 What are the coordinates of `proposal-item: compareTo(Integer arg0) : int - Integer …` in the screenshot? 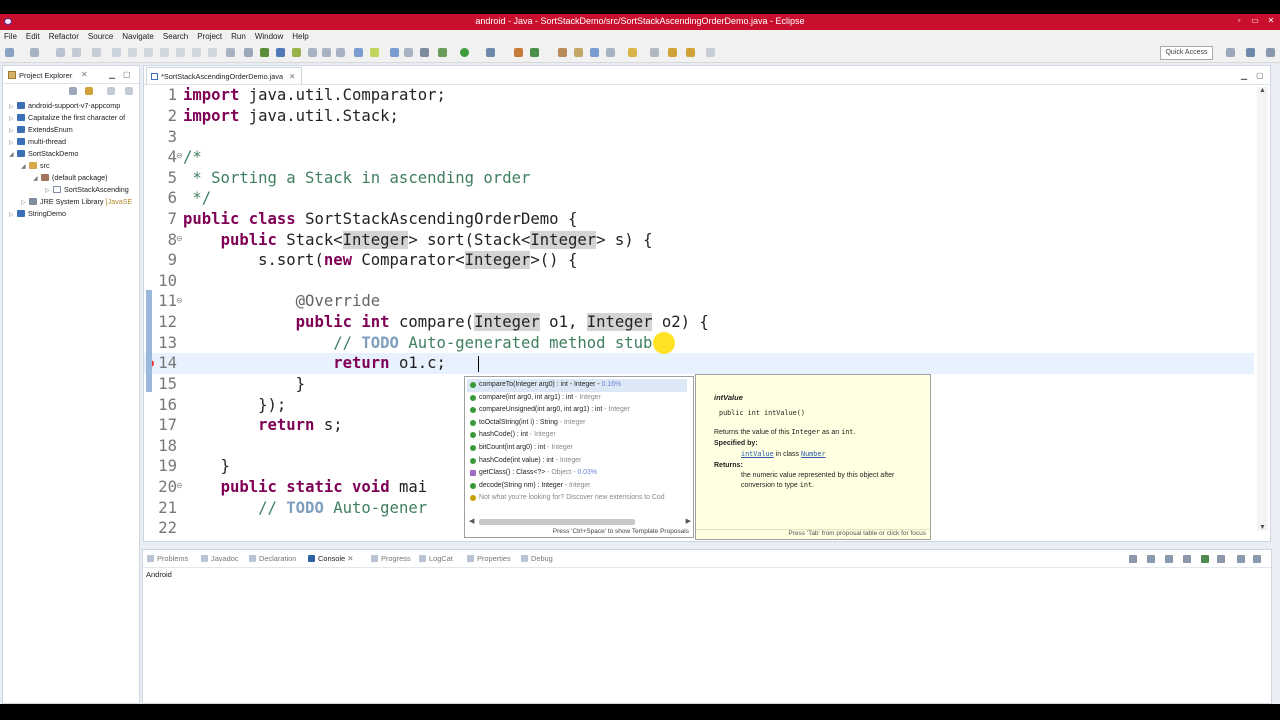 It's located at (577, 385).